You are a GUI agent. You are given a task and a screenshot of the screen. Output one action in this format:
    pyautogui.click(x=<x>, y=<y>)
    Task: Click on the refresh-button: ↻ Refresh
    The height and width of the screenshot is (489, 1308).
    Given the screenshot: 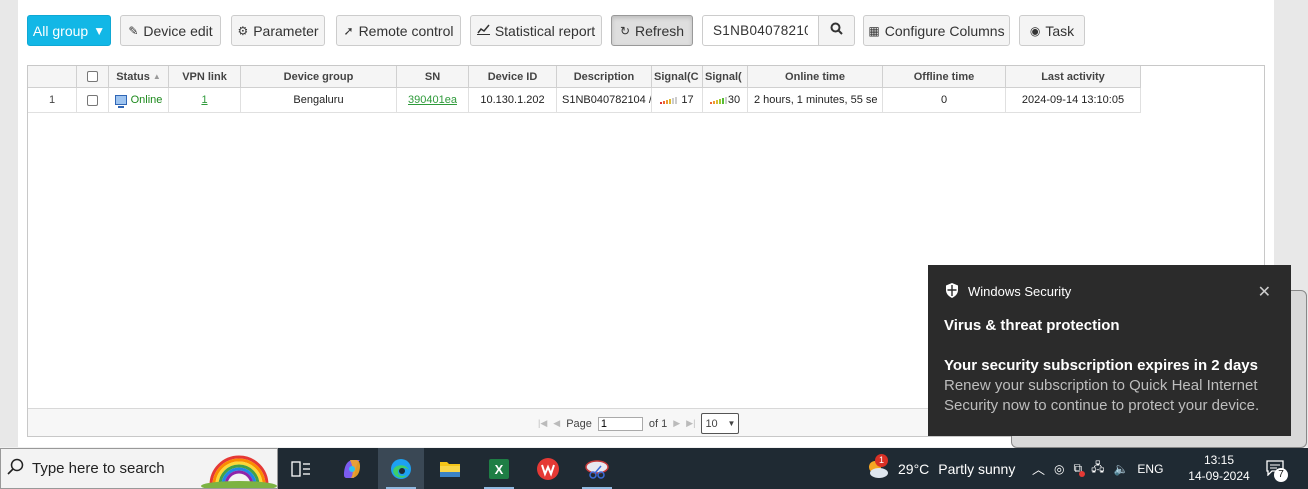 What is the action you would take?
    pyautogui.click(x=652, y=30)
    